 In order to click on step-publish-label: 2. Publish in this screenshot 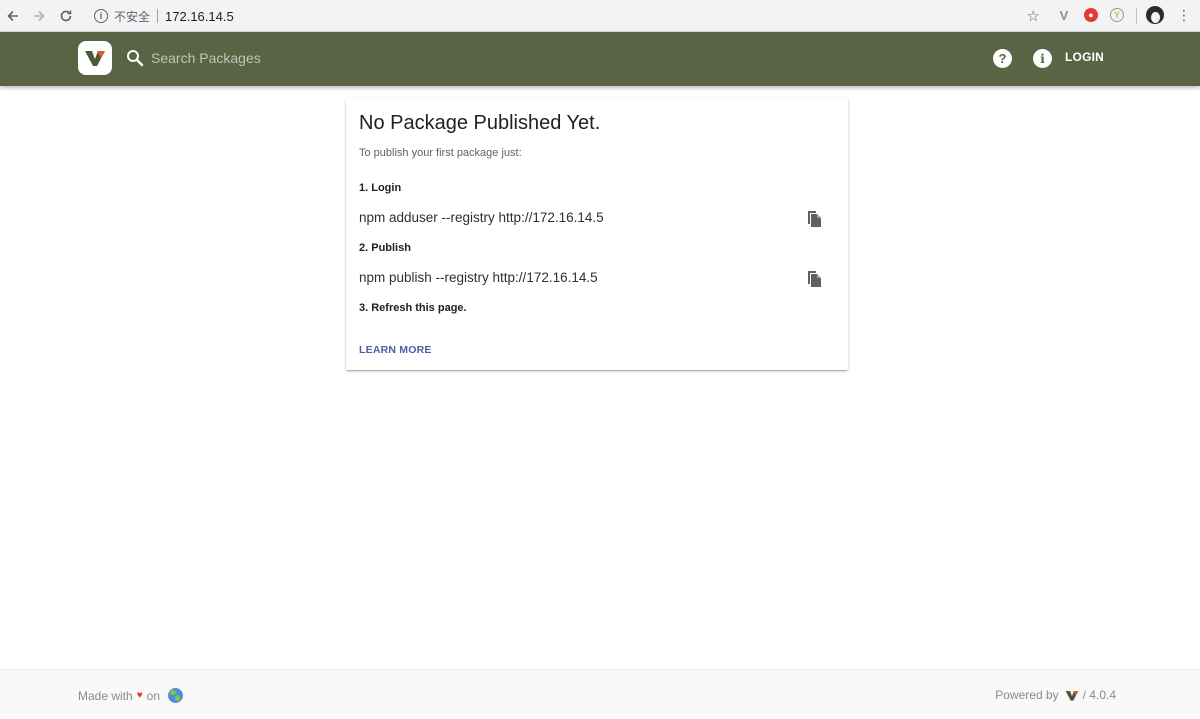, I will do `click(385, 248)`.